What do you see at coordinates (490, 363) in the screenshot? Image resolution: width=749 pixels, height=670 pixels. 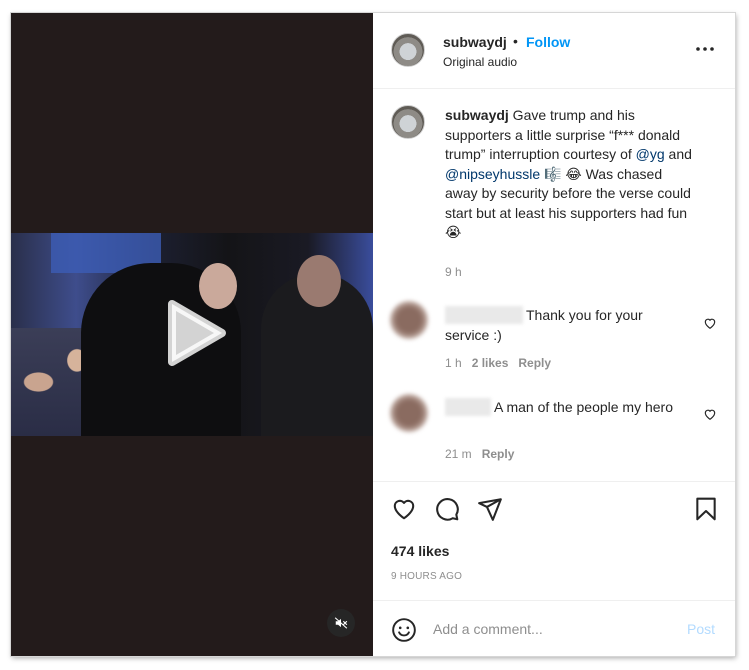 I see `comment-likes: 2 likes` at bounding box center [490, 363].